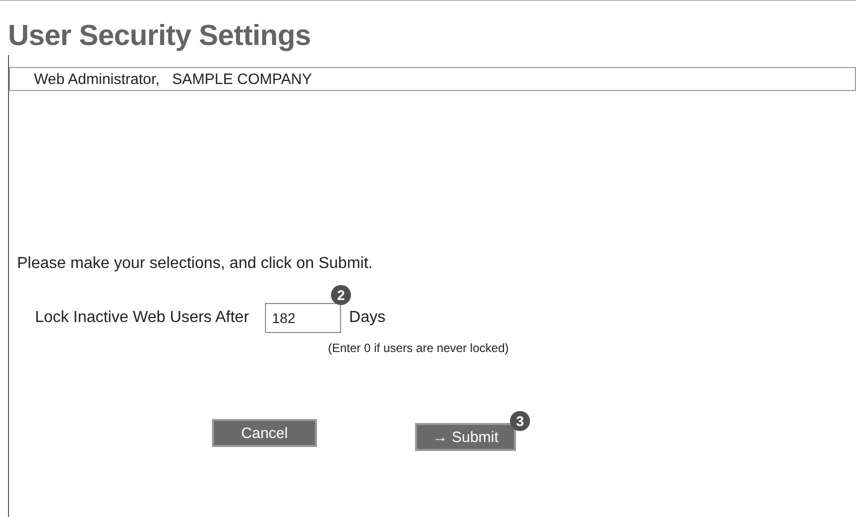  What do you see at coordinates (303, 318) in the screenshot?
I see `input-field: 182` at bounding box center [303, 318].